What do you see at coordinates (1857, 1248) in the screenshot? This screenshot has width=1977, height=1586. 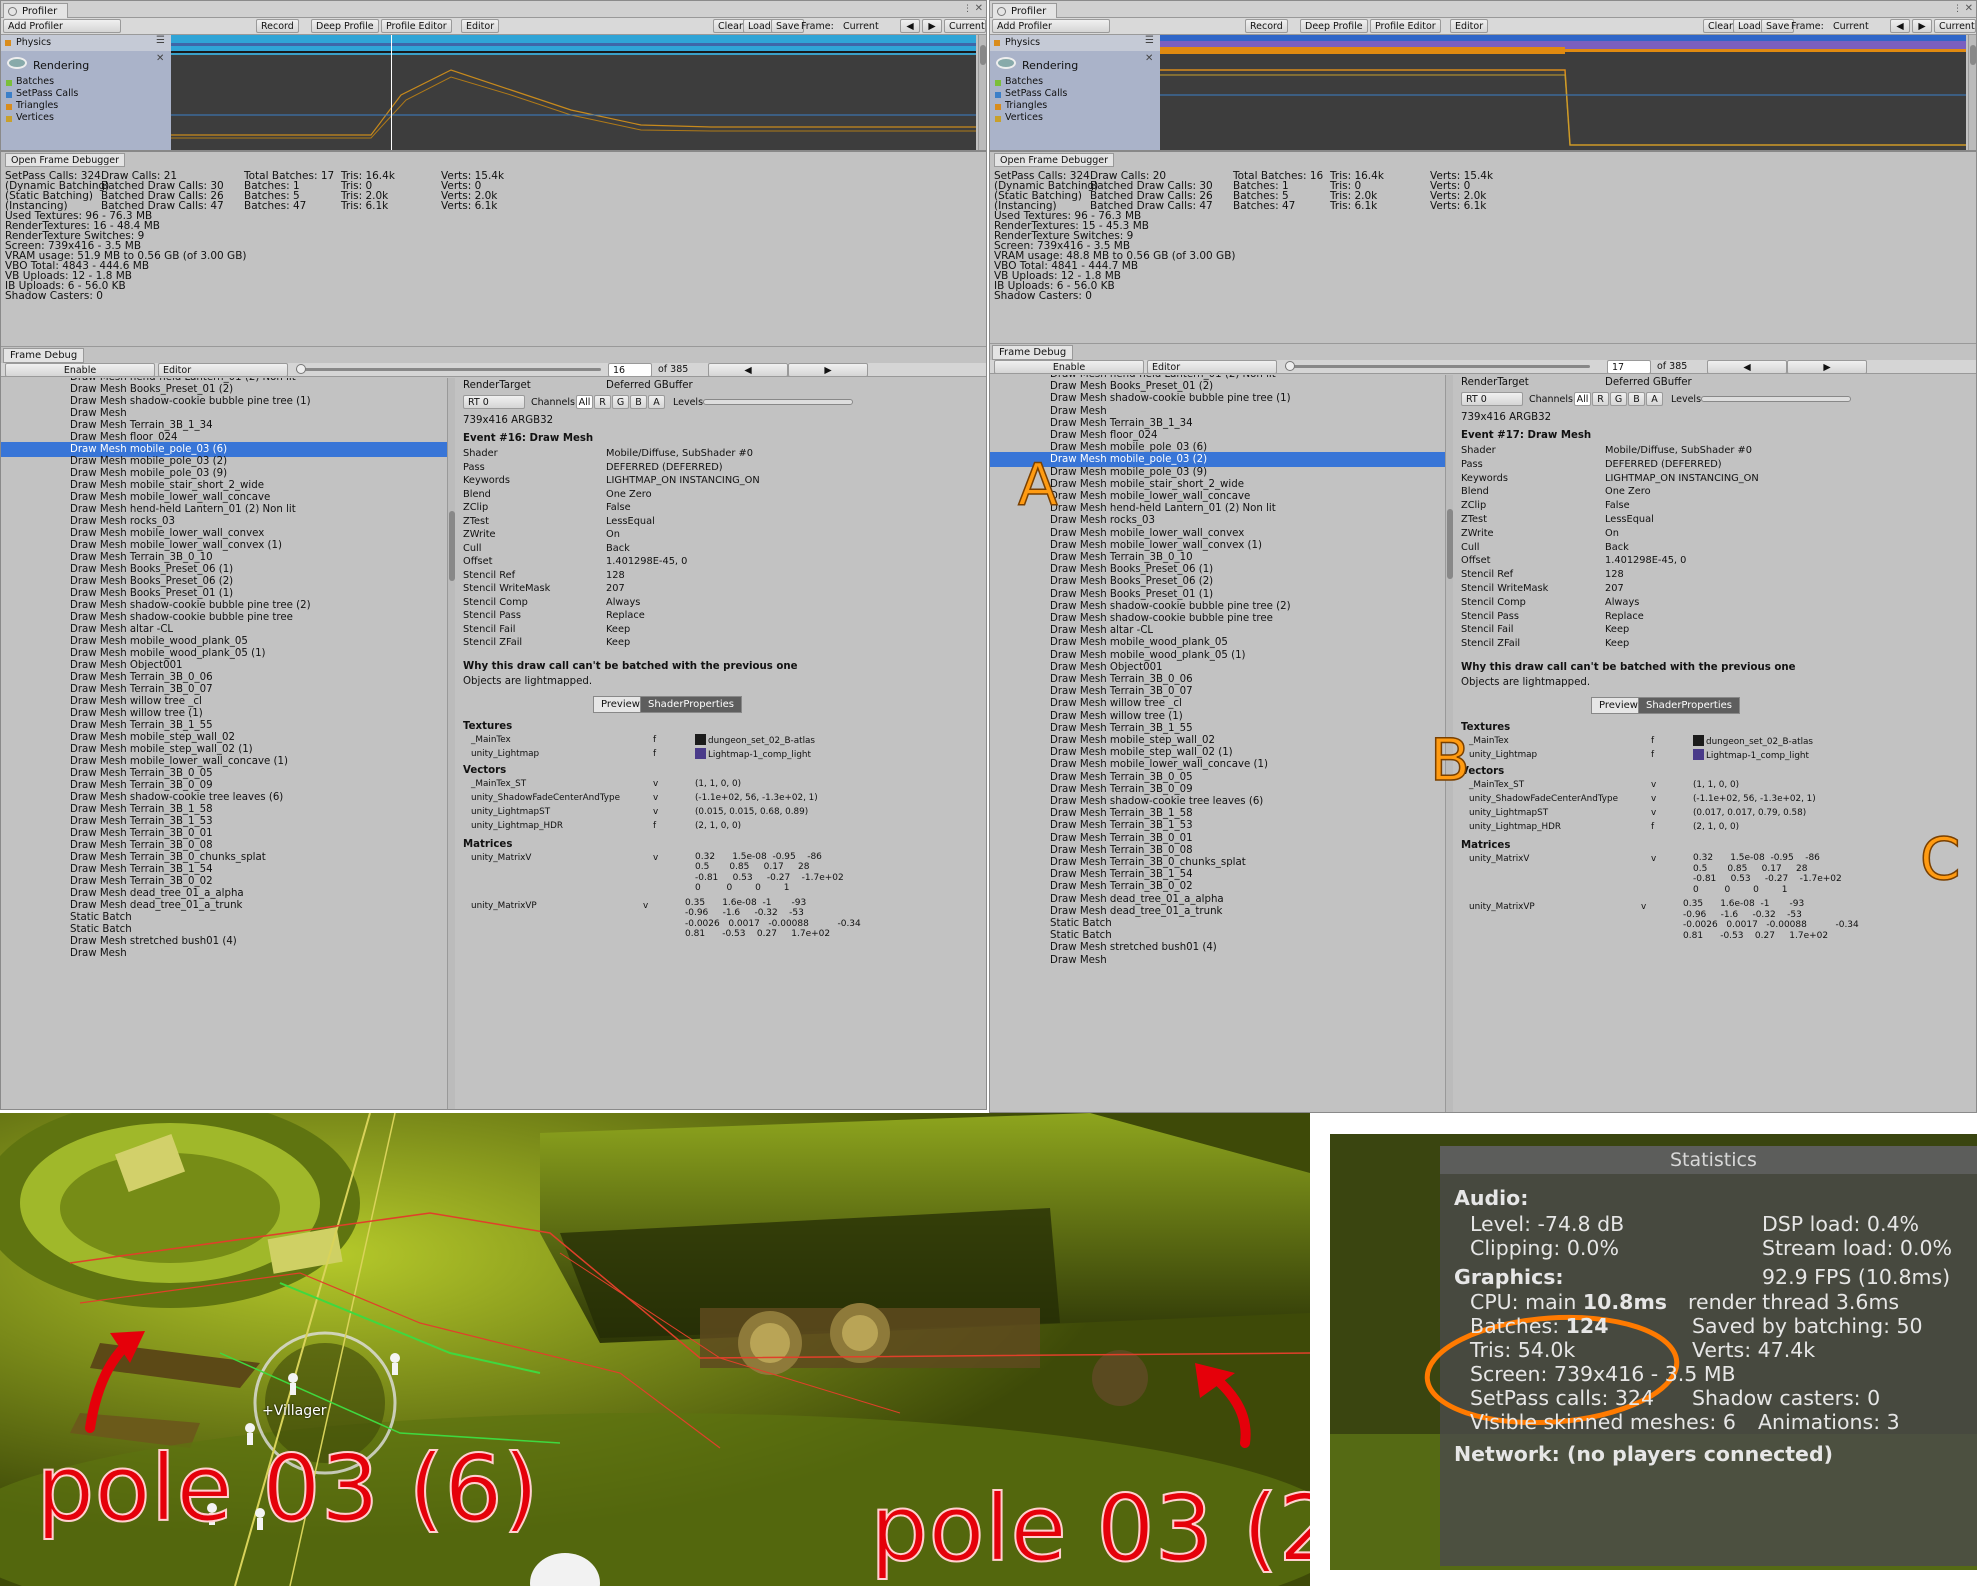 I see `stream-load: Stream load: 0.0%` at bounding box center [1857, 1248].